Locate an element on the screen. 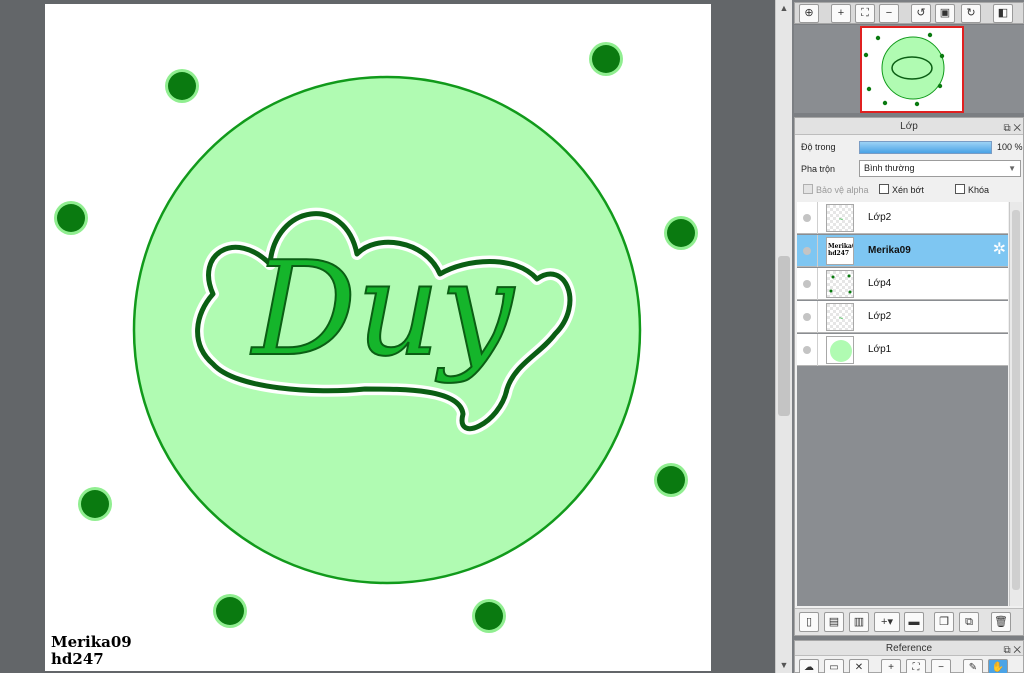 This screenshot has width=1024, height=673. canvas-vertical-scrollbar: ▲ ▼ is located at coordinates (783, 336).